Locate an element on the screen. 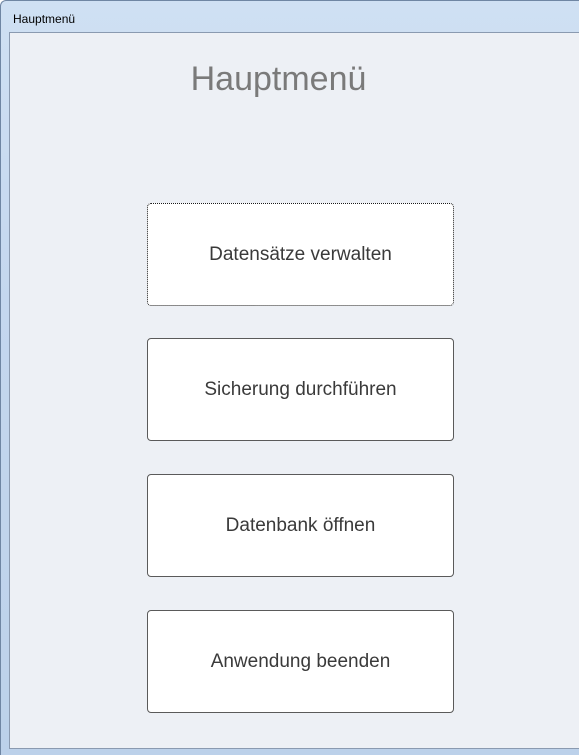  window-title: Hauptmenü is located at coordinates (44, 19).